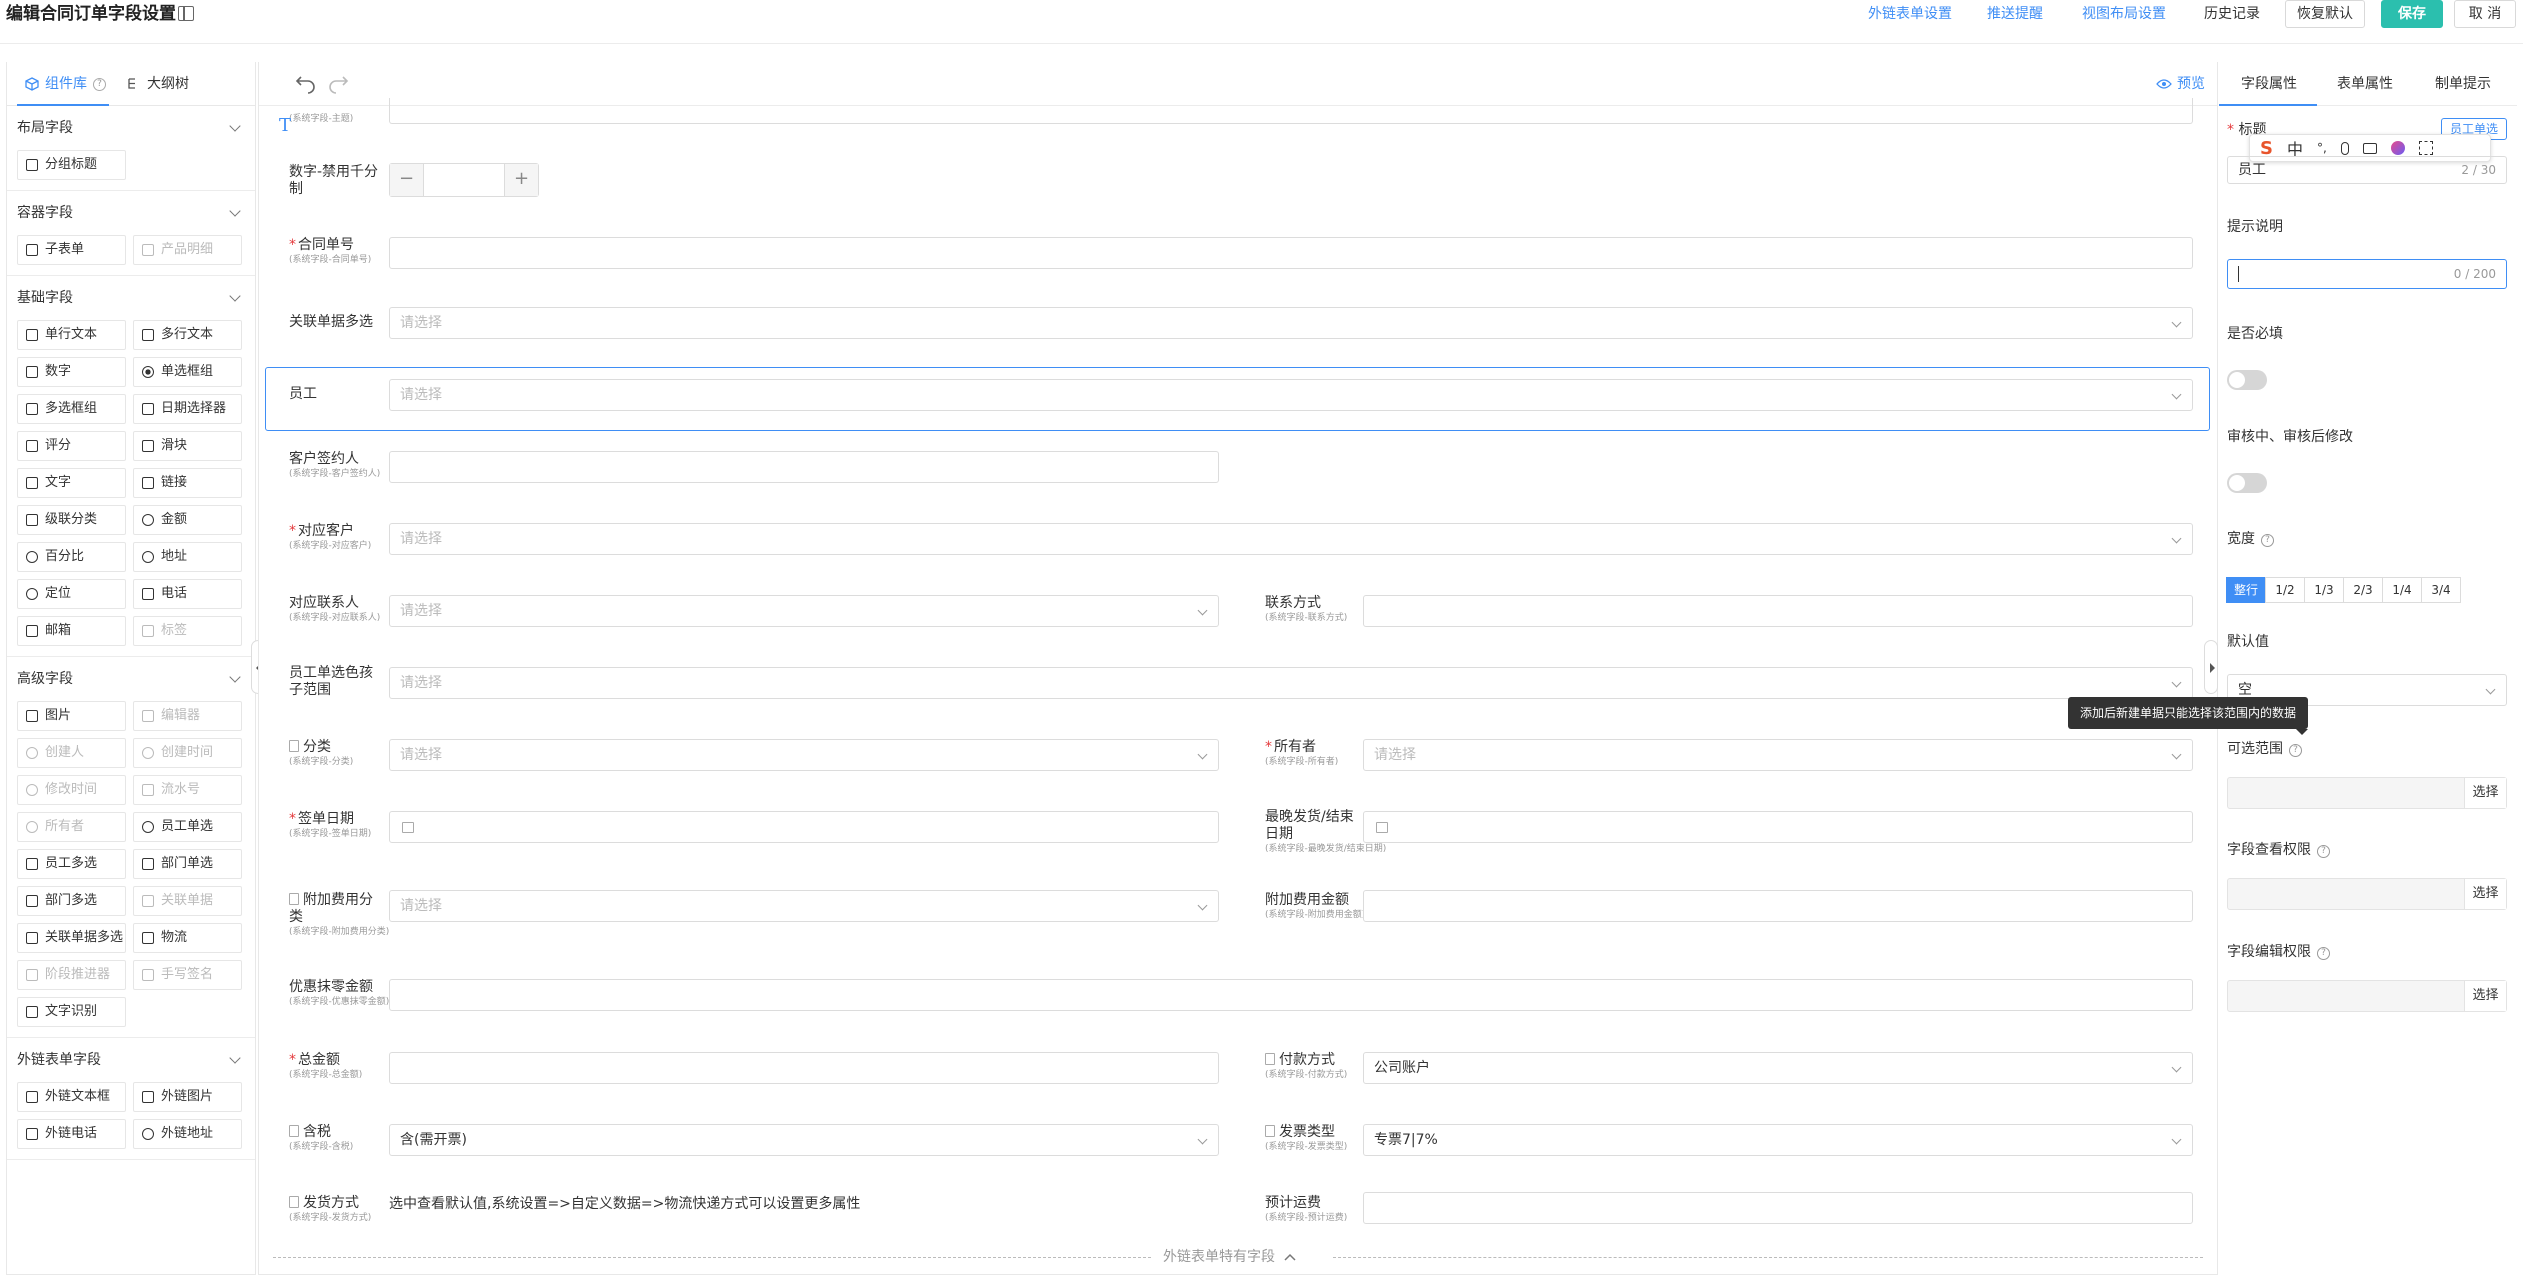  What do you see at coordinates (71, 1012) in the screenshot?
I see `component-item: 文字识别` at bounding box center [71, 1012].